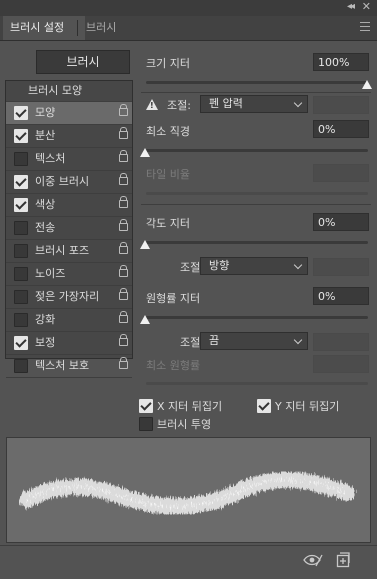 Image resolution: width=377 pixels, height=579 pixels. Describe the element at coordinates (173, 365) in the screenshot. I see `min-roundness-label: 최소 원형률` at that location.